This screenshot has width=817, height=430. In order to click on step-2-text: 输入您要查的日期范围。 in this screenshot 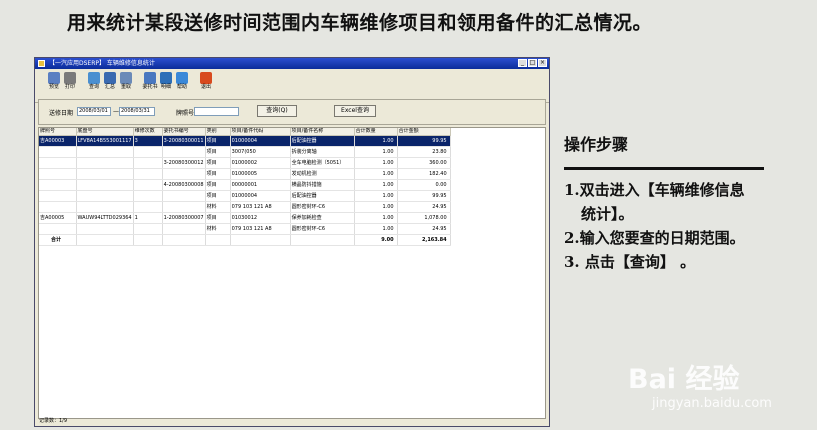, I will do `click(662, 238)`.